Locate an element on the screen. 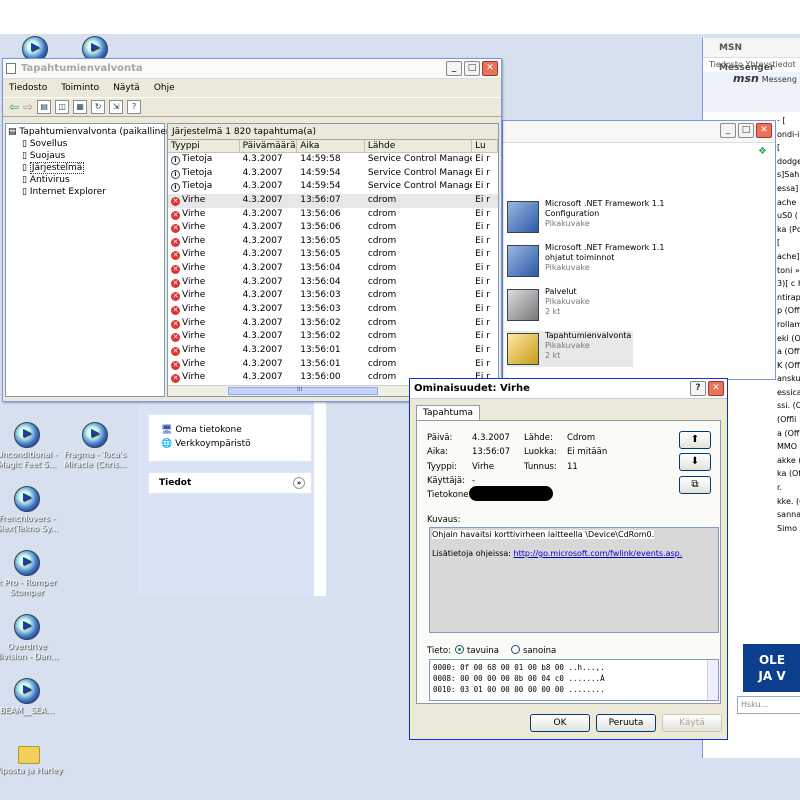  msn-ad-banner: OLE JA V is located at coordinates (771, 668).